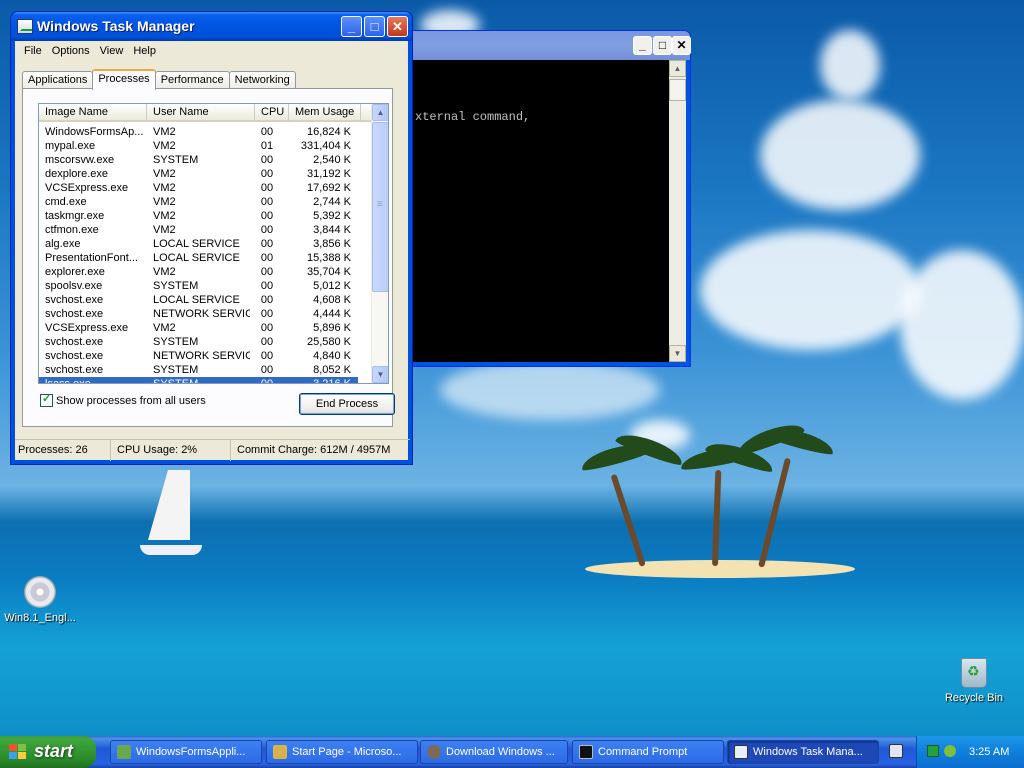 This screenshot has height=768, width=1024. What do you see at coordinates (272, 113) in the screenshot?
I see `column-cpu: CPU` at bounding box center [272, 113].